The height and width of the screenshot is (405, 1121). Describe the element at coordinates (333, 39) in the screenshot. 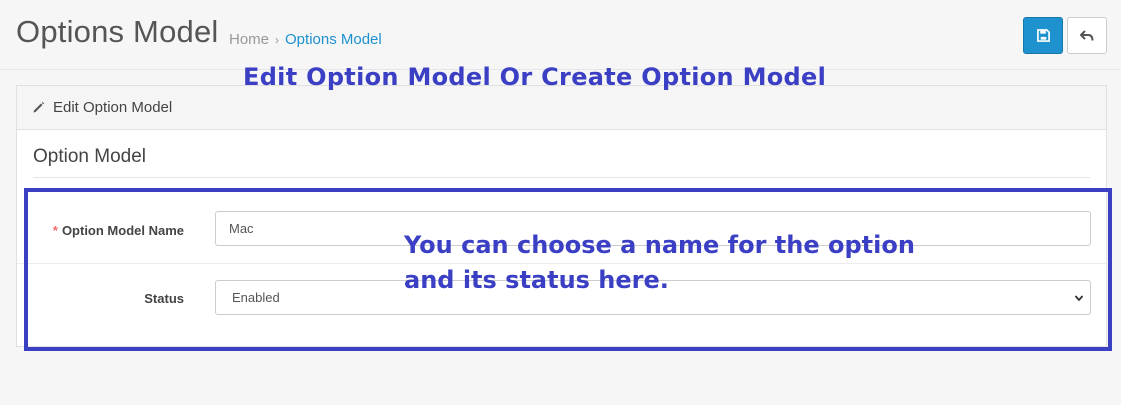

I see `breadcrumb-current-link: Options Model` at that location.